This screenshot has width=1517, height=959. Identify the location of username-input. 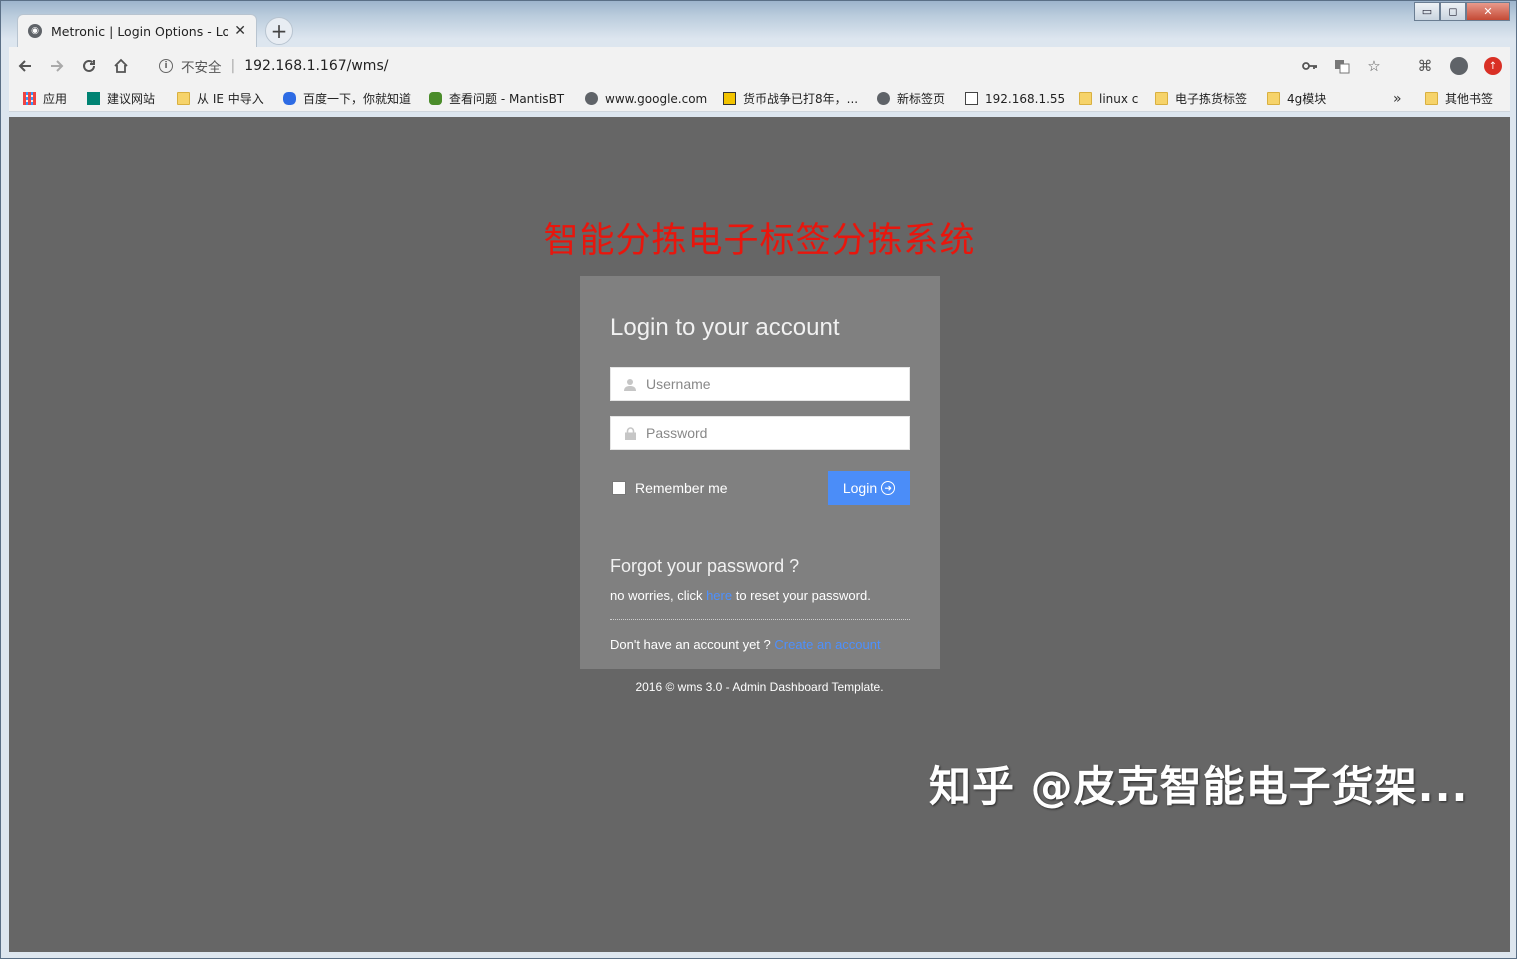
(776, 384).